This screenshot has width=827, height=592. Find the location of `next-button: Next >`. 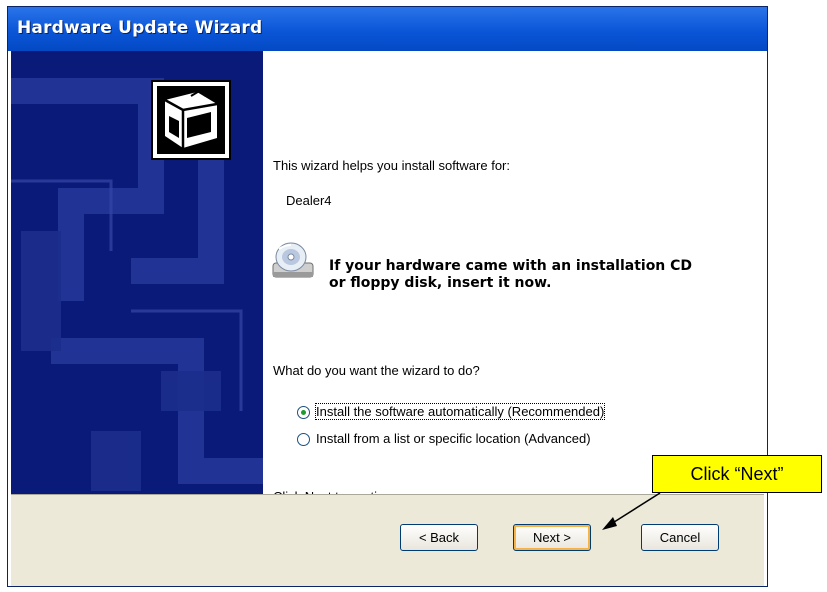

next-button: Next > is located at coordinates (552, 537).